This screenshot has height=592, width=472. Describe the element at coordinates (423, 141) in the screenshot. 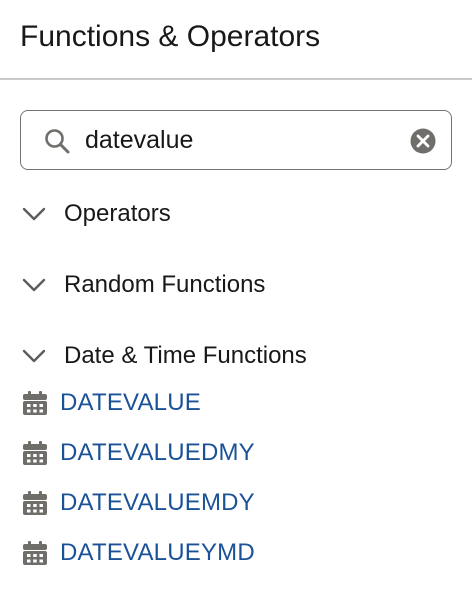

I see `clear-icon` at that location.